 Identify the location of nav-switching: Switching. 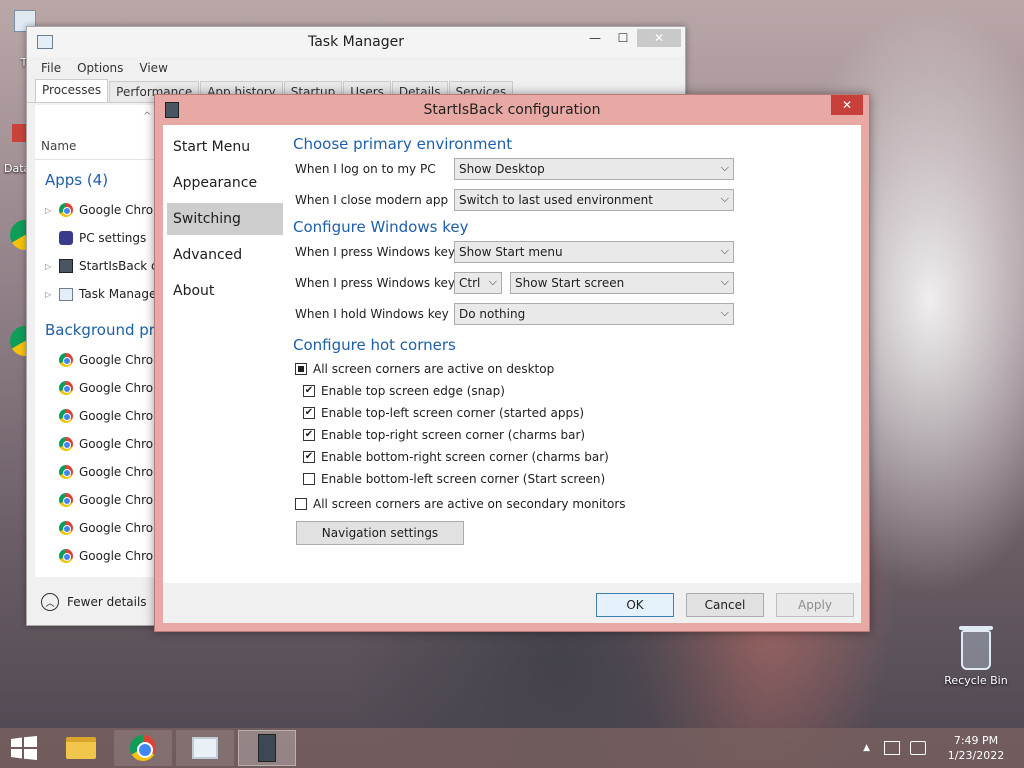
(225, 219).